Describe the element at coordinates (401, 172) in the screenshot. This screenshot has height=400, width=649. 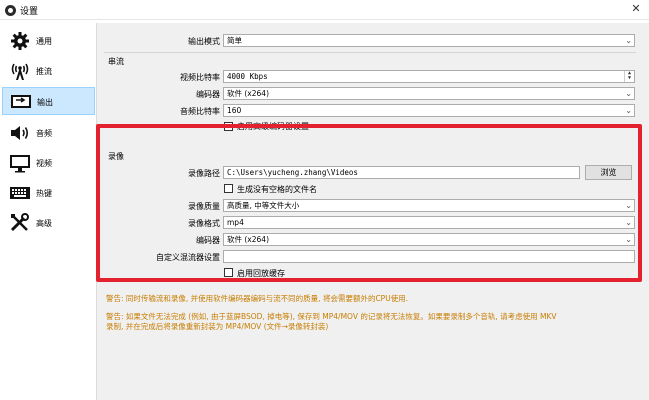
I see `recording-path-input: C:\Users\yucheng.zhang\Videos` at that location.